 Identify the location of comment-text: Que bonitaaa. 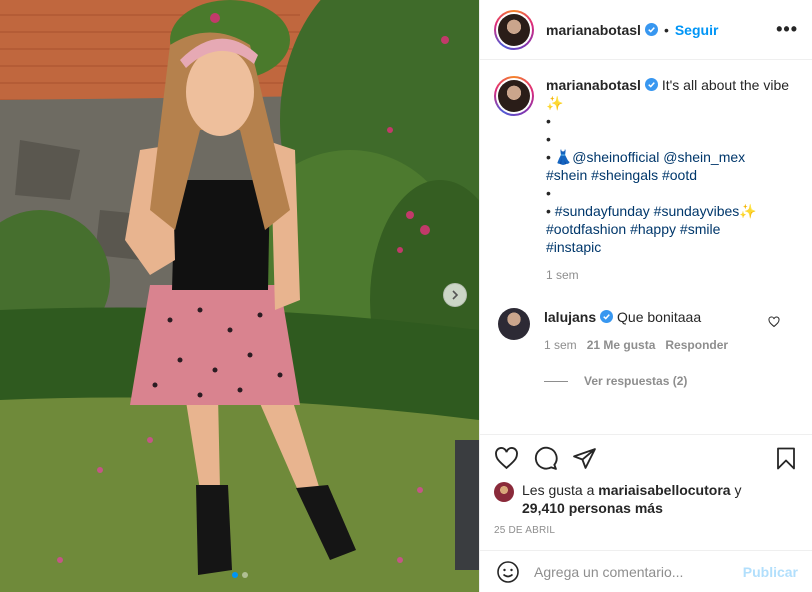
(659, 317).